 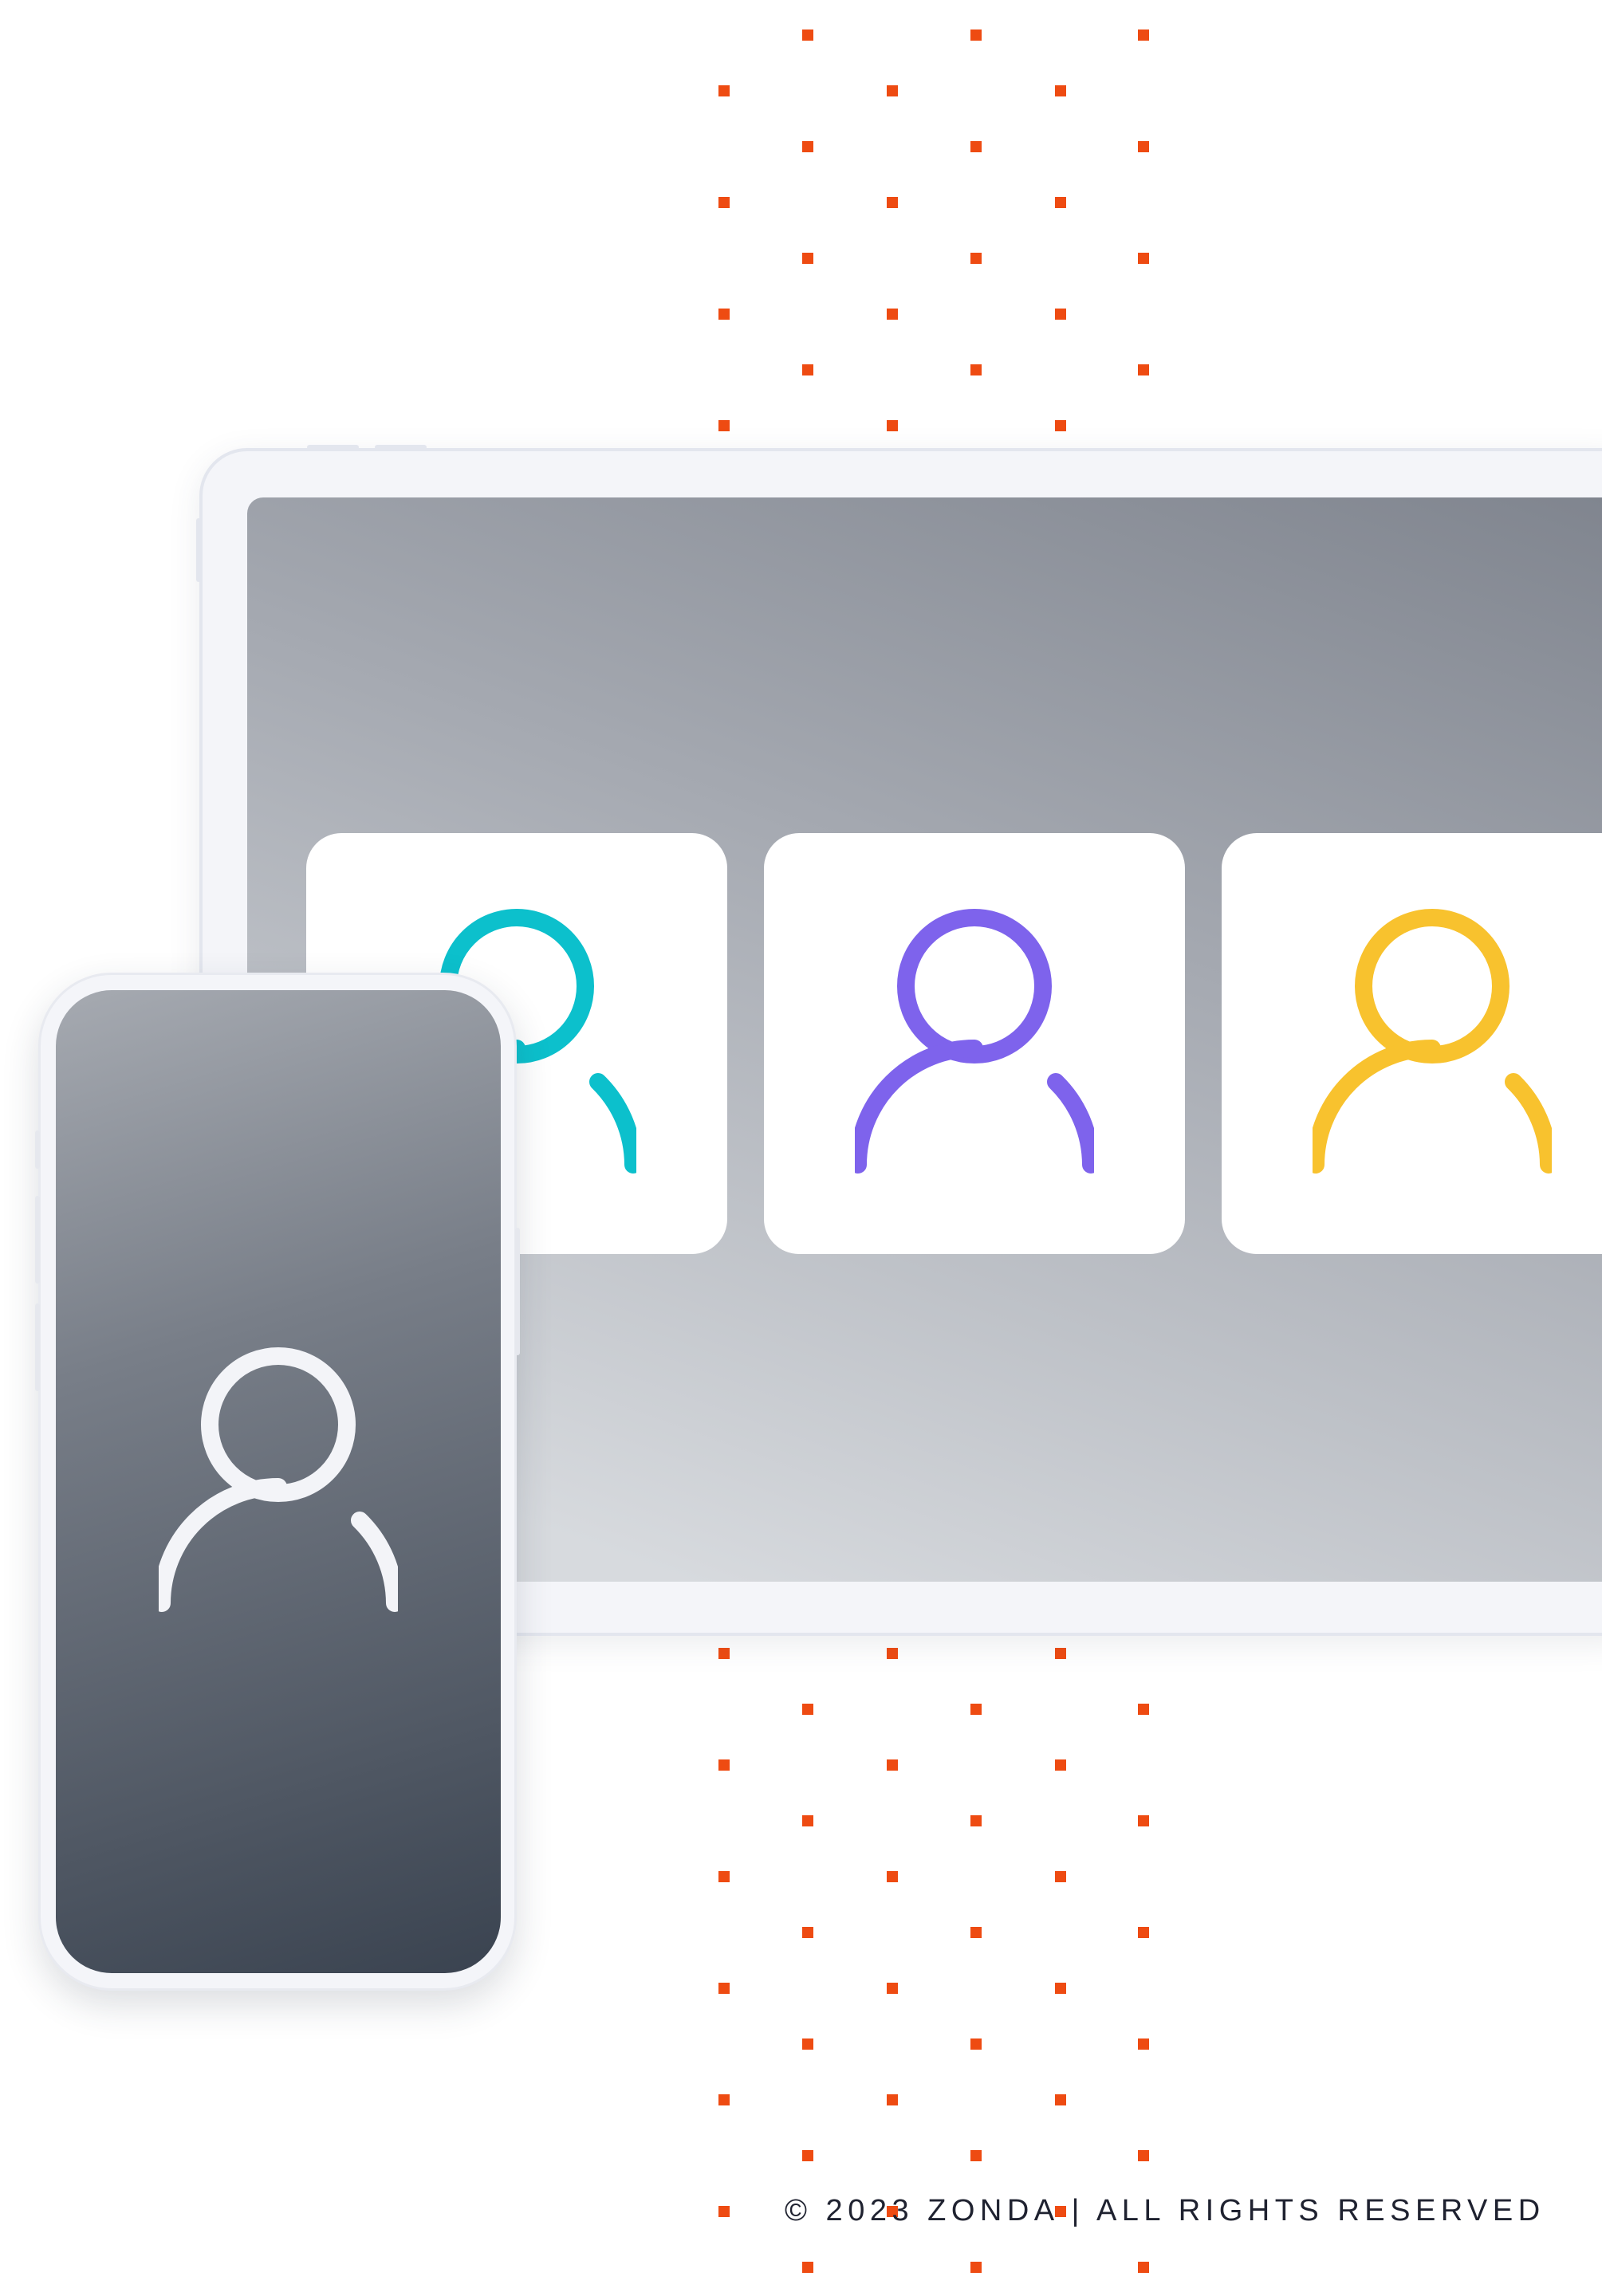 I want to click on phone-screen, so click(x=278, y=1481).